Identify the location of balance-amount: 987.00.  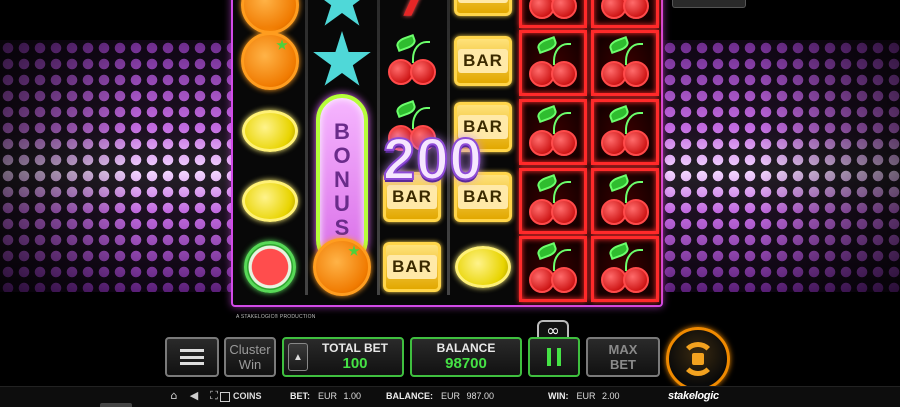
(480, 396).